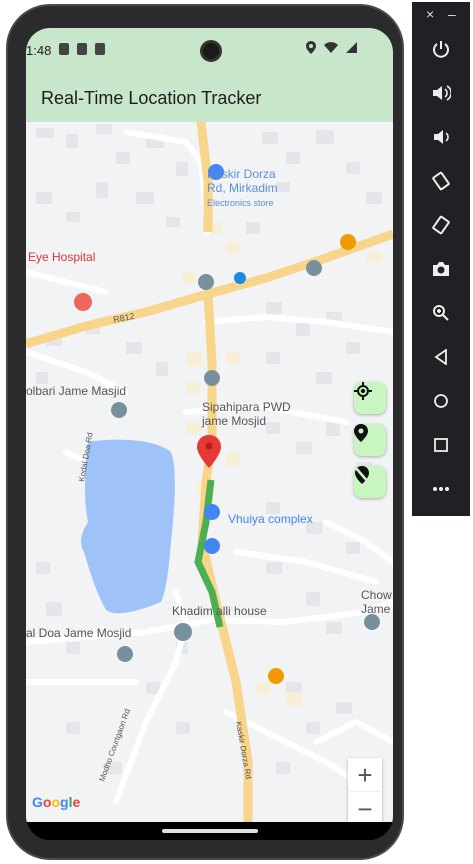 The image size is (473, 864). I want to click on status-bar: 1:48, so click(209, 51).